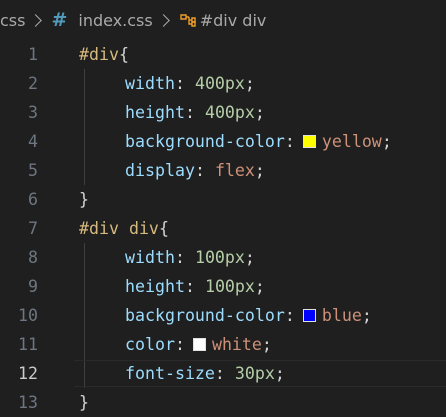  I want to click on css-file-icon: #, so click(59, 20).